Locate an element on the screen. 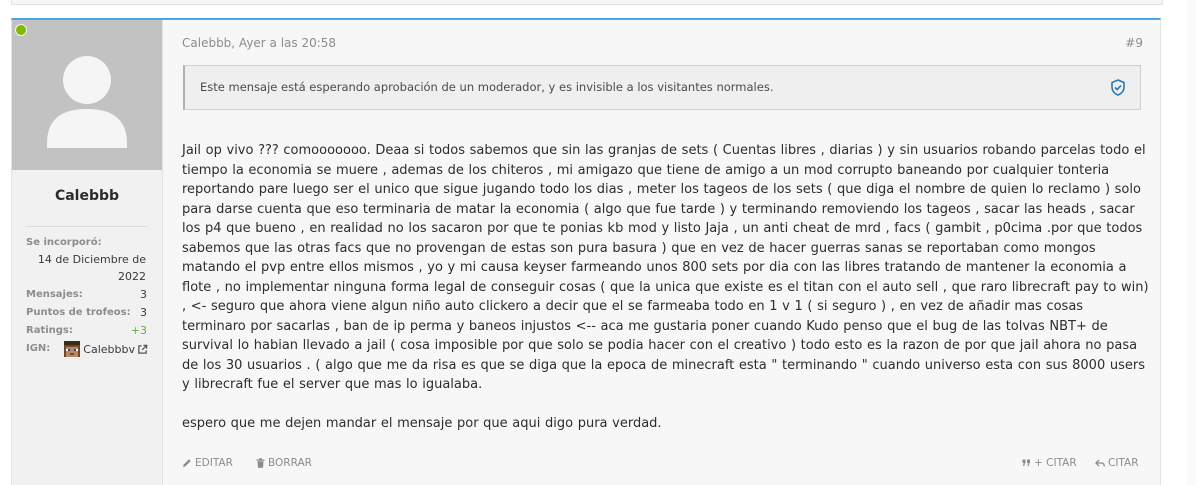 This screenshot has height=485, width=1196. joined-value: 14 de Diciembre de 2022 is located at coordinates (91, 268).